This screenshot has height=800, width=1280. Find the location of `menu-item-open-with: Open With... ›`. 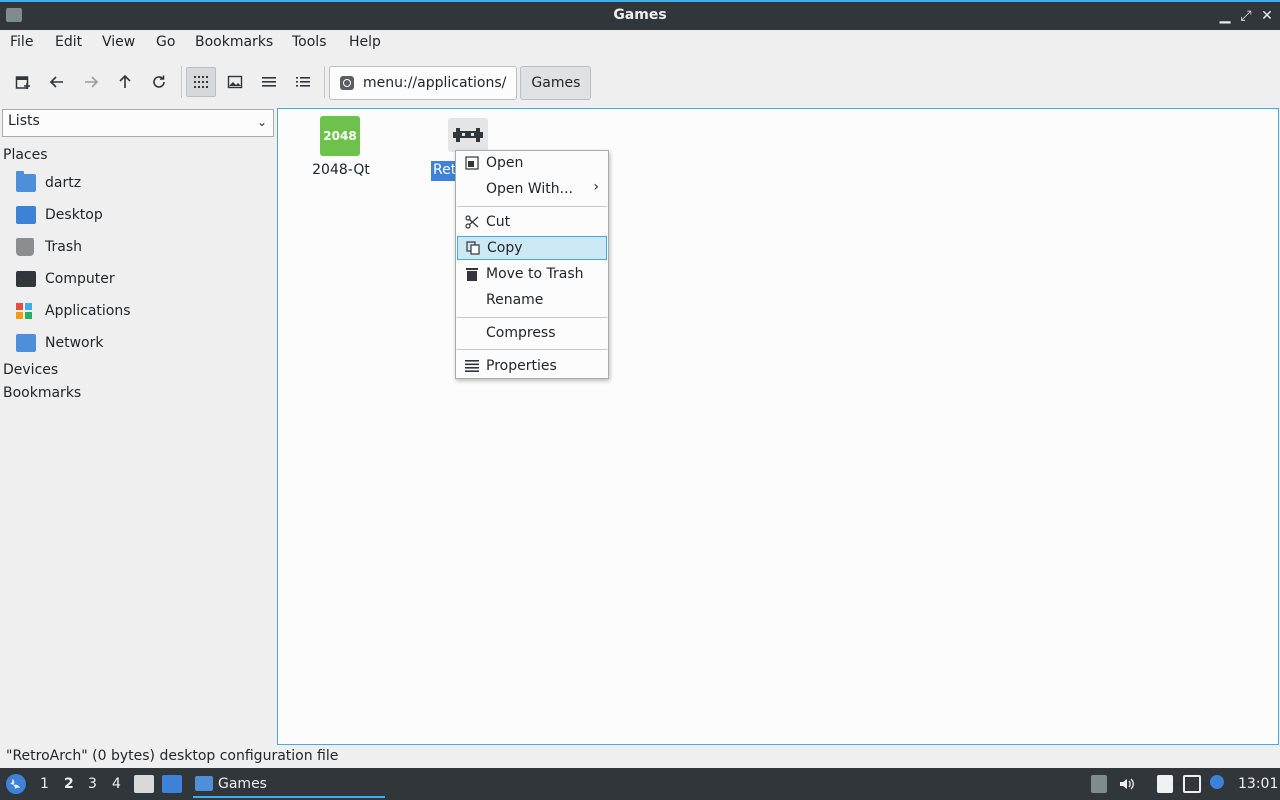

menu-item-open-with: Open With... › is located at coordinates (532, 189).